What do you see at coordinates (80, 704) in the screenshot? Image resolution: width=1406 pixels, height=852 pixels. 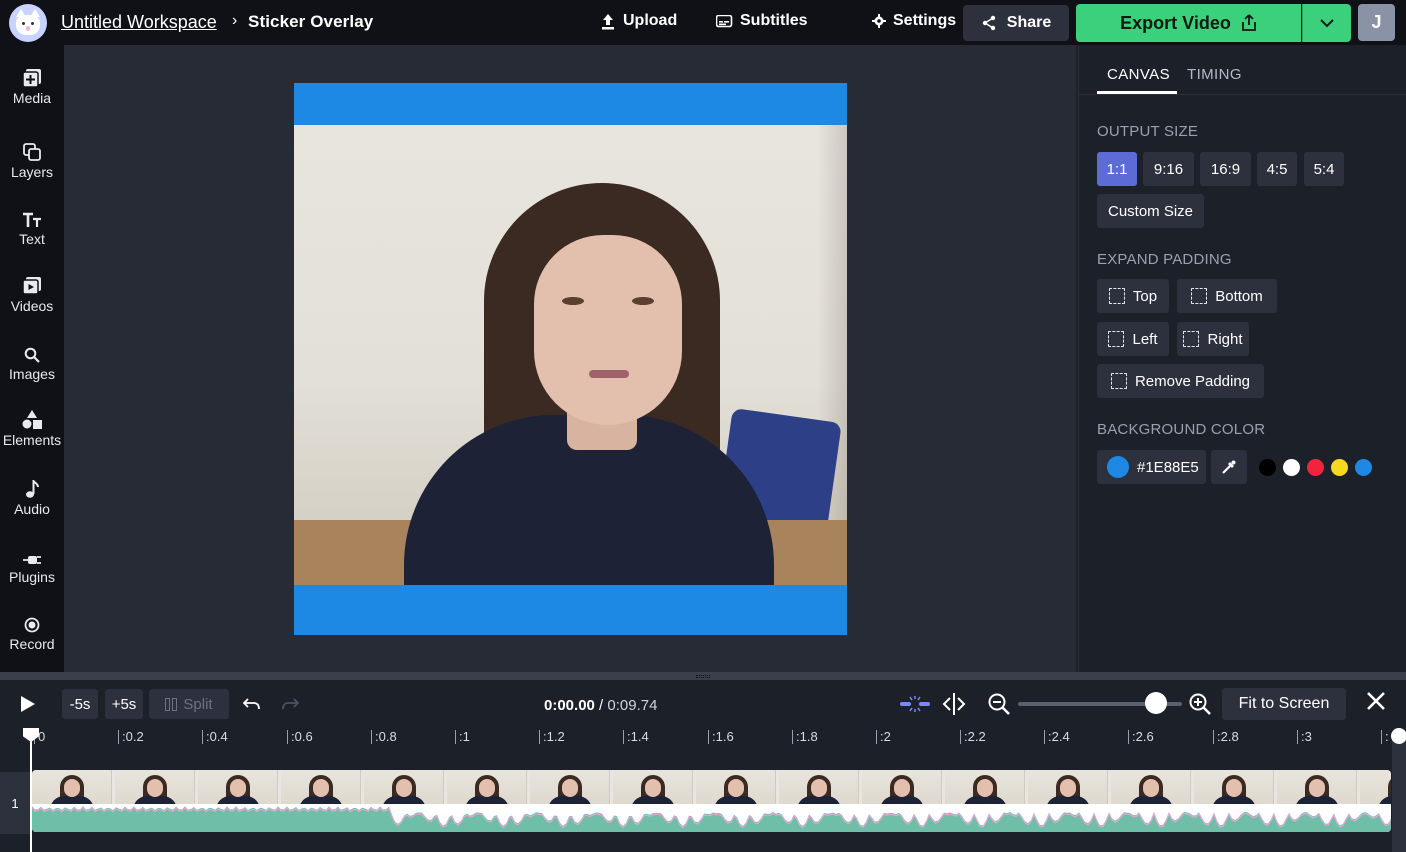 I see `skip-back-5s-button: -5s` at bounding box center [80, 704].